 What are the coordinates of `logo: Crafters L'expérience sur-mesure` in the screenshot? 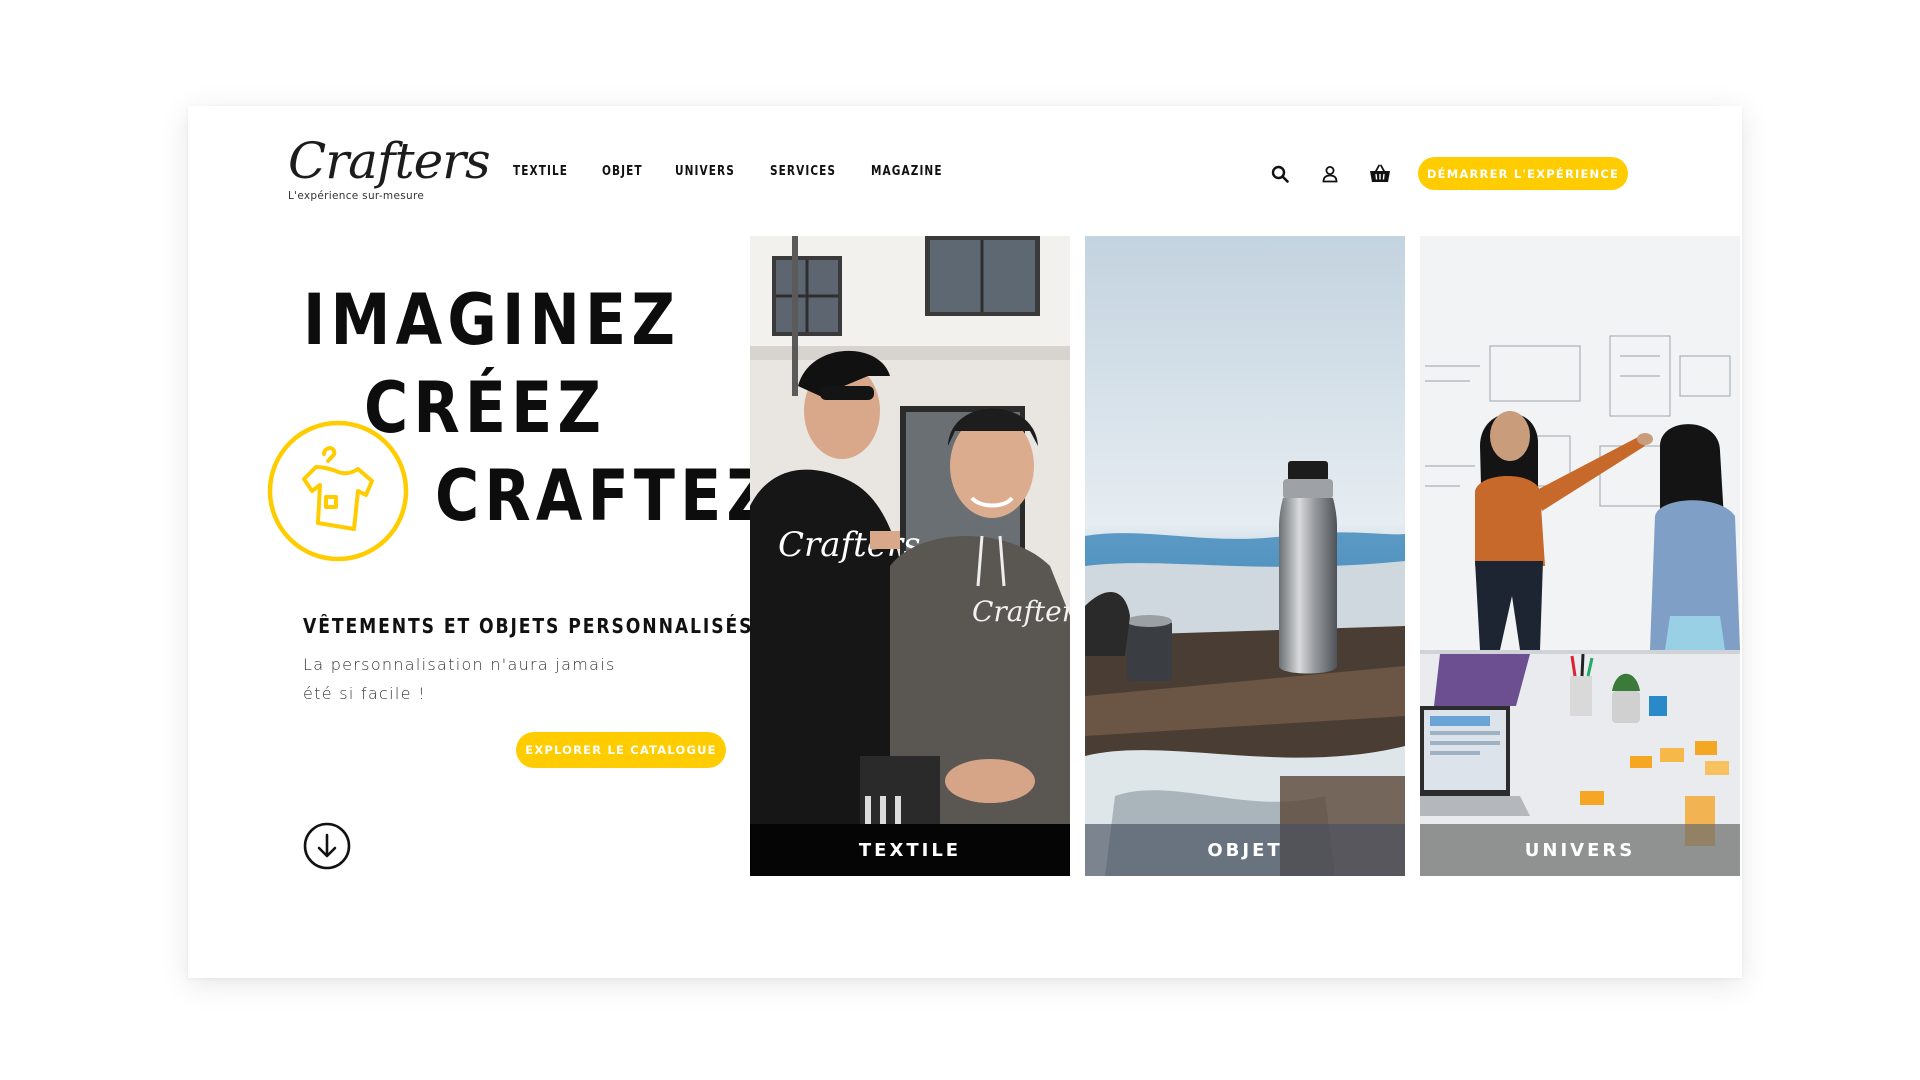 It's located at (389, 172).